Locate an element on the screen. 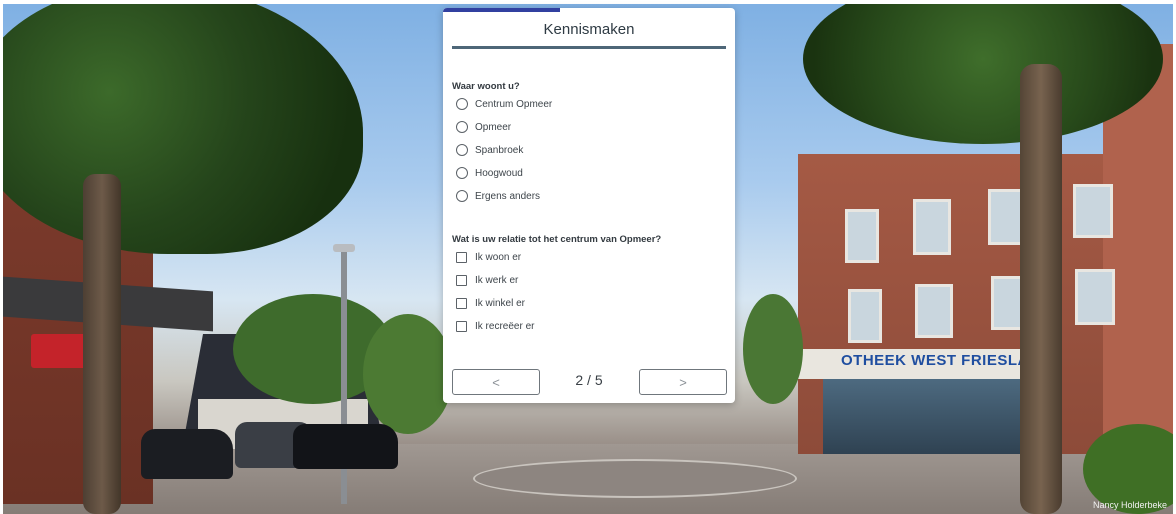 The width and height of the screenshot is (1176, 514). option-label: Ik woon er is located at coordinates (498, 257).